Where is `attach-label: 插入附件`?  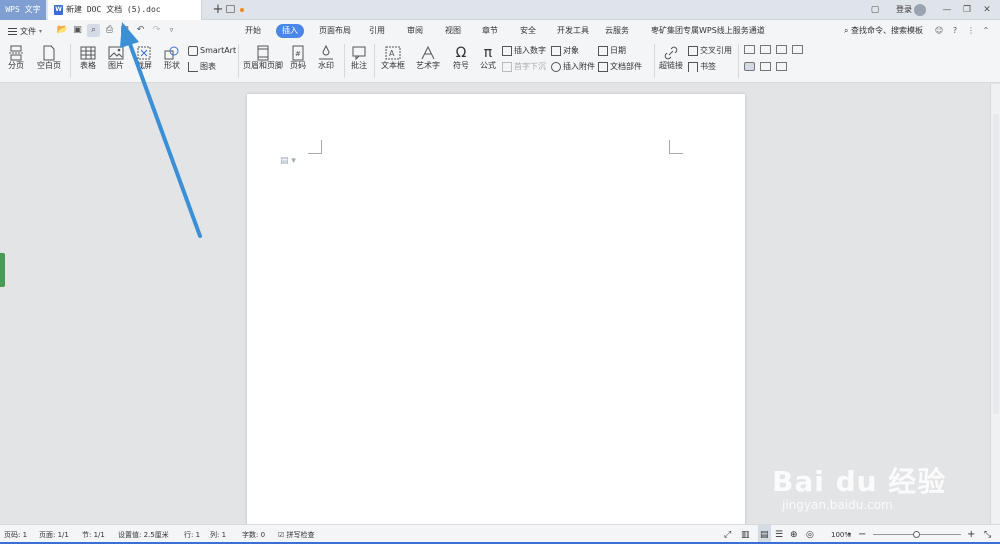
attach-label: 插入附件 is located at coordinates (579, 66).